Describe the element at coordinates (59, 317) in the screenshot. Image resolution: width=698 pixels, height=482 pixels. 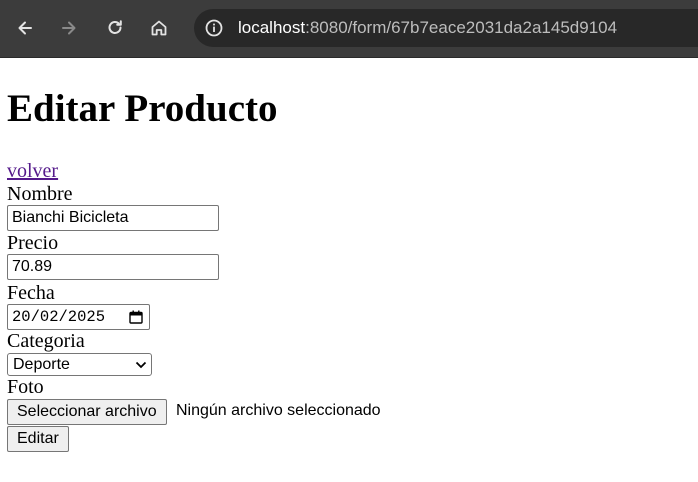
I see `fecha-value: 20/02/2025` at that location.